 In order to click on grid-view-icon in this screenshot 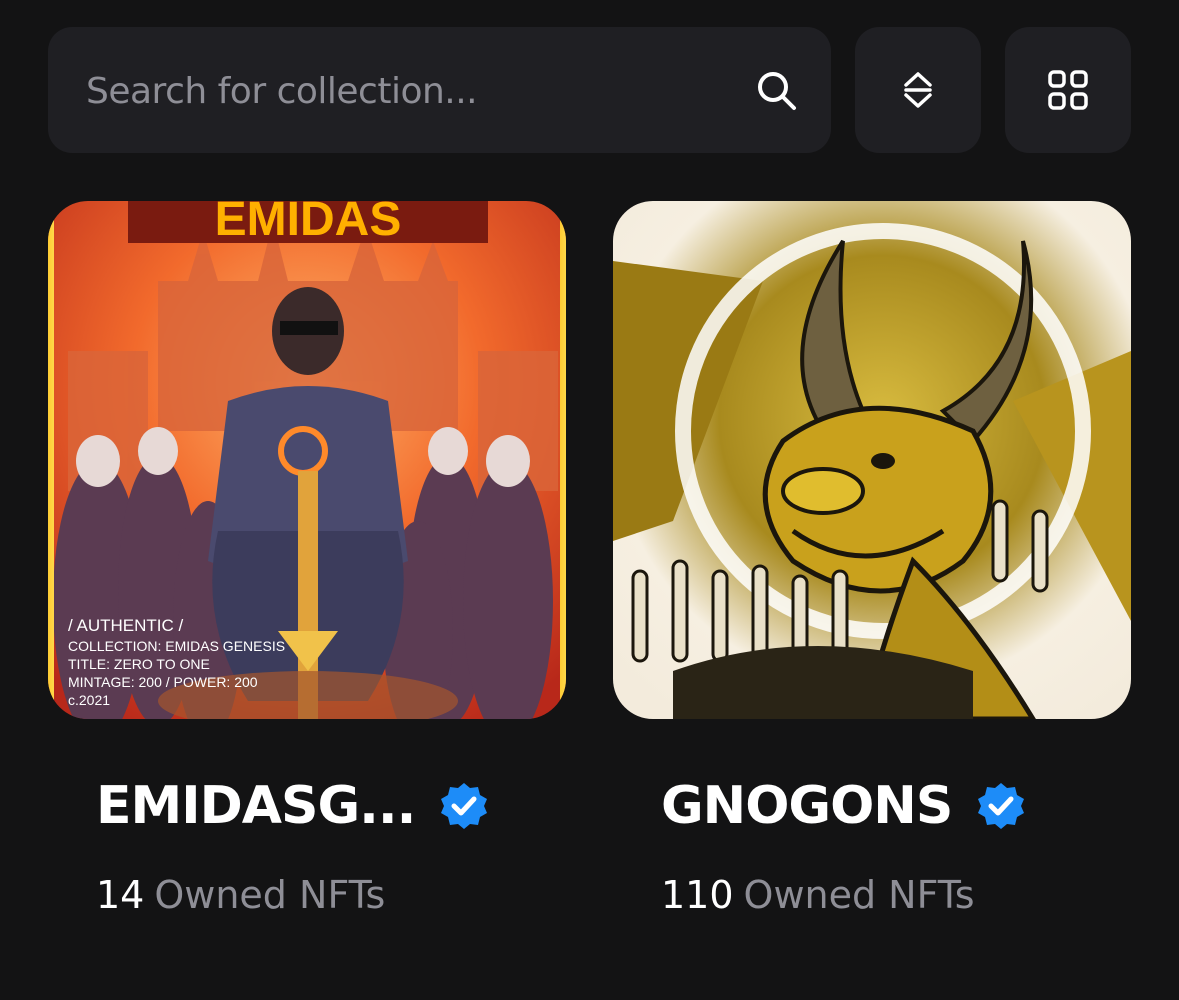, I will do `click(1068, 90)`.